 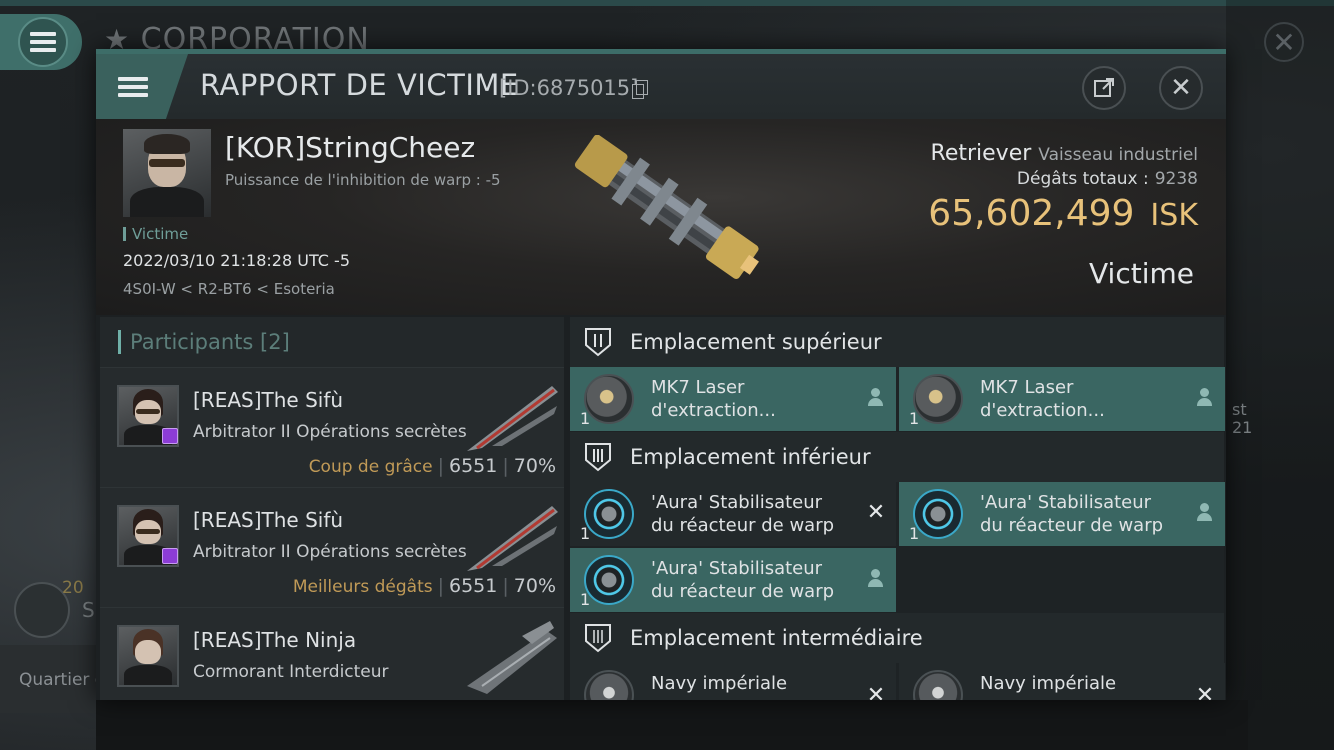 What do you see at coordinates (897, 457) in the screenshot?
I see `low-slot-header: Emplacement inférieur` at bounding box center [897, 457].